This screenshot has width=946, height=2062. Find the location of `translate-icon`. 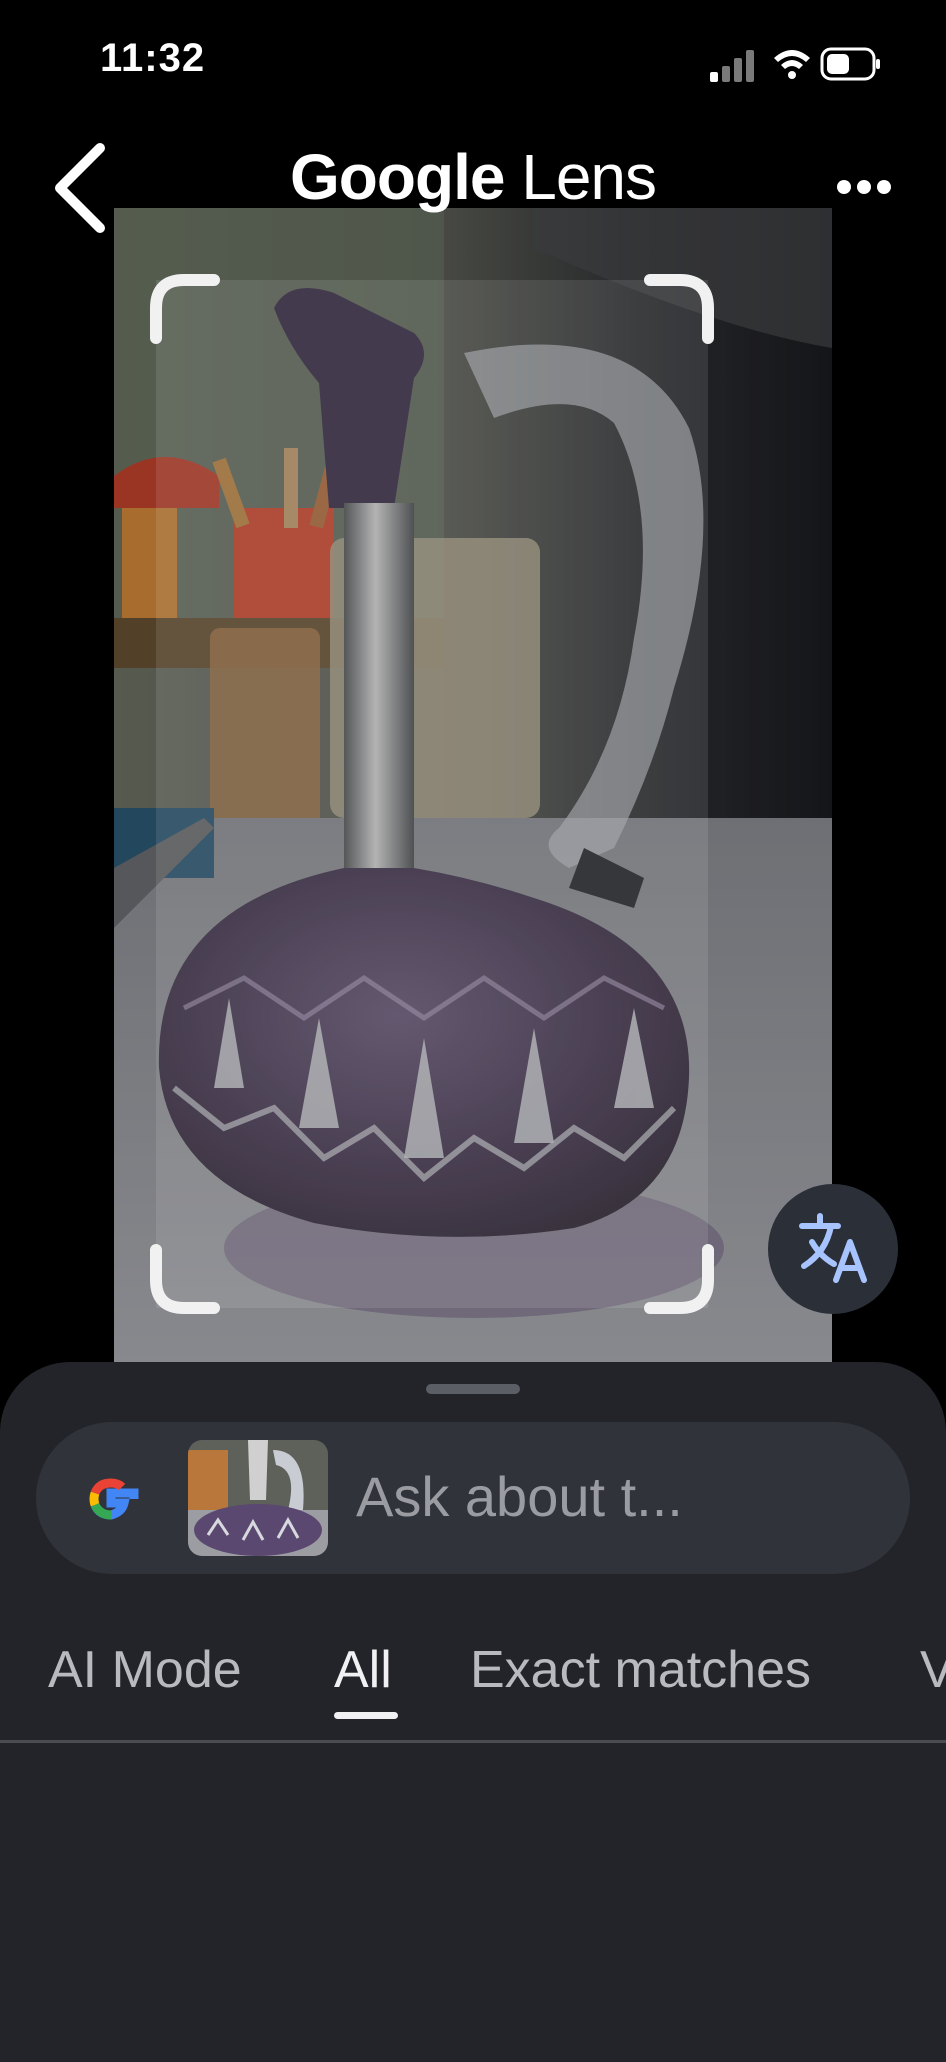

translate-icon is located at coordinates (833, 1248).